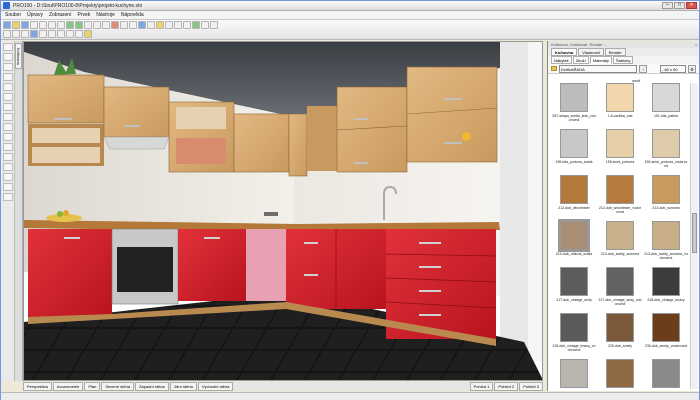 Image resolution: width=700 pixels, height=400 pixels. I want to click on tab-perspective: Perspektiva, so click(37, 386).